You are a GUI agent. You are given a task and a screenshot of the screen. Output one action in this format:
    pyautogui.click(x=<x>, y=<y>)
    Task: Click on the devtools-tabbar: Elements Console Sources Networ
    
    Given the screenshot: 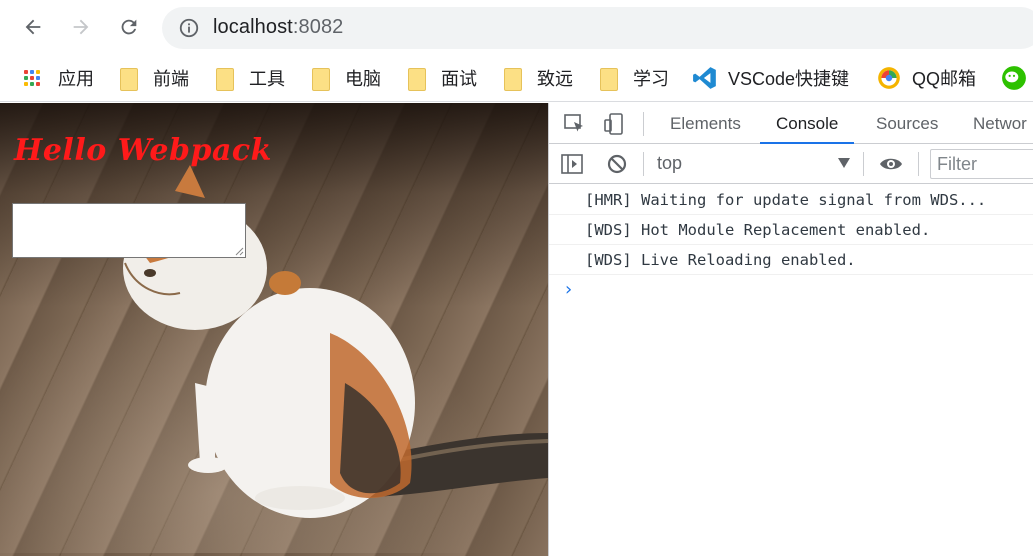 What is the action you would take?
    pyautogui.click(x=791, y=123)
    